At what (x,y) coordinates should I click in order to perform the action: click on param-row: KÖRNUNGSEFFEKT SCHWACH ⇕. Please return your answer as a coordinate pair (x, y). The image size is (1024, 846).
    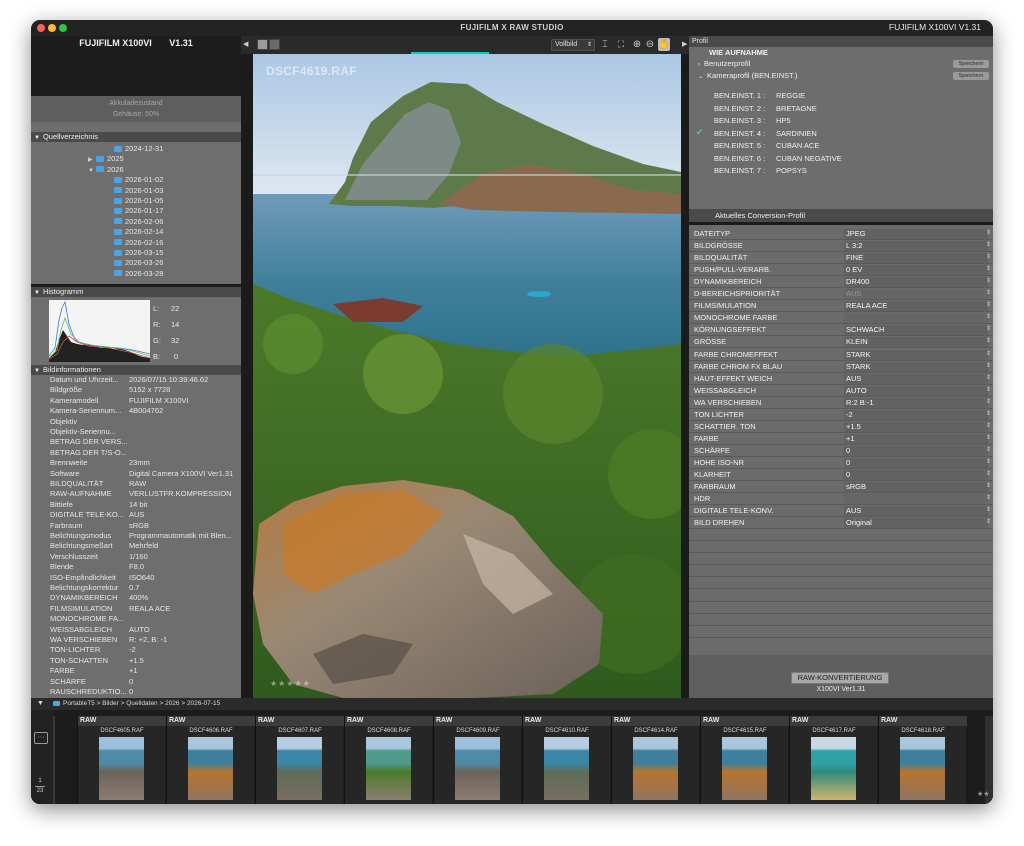
    Looking at the image, I should click on (841, 330).